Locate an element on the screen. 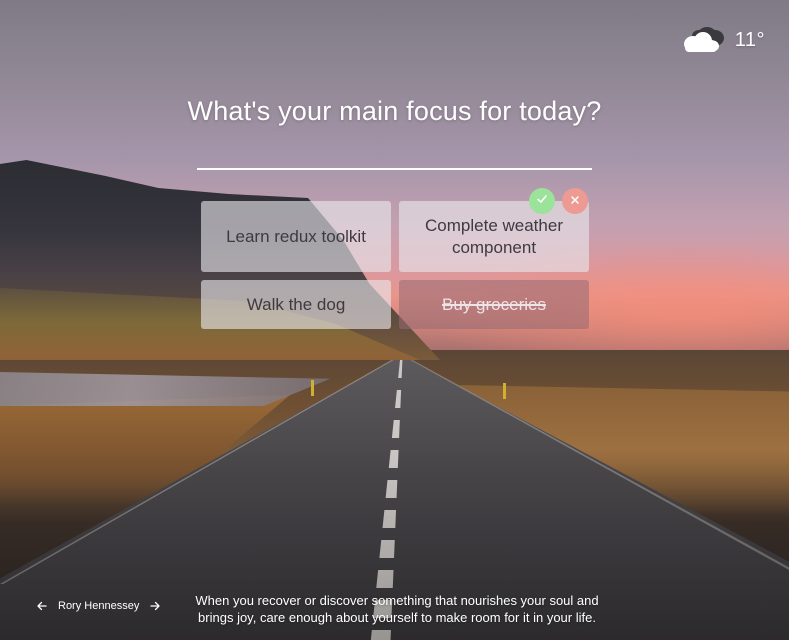 Image resolution: width=789 pixels, height=640 pixels. task-label: Buy groceries is located at coordinates (494, 304).